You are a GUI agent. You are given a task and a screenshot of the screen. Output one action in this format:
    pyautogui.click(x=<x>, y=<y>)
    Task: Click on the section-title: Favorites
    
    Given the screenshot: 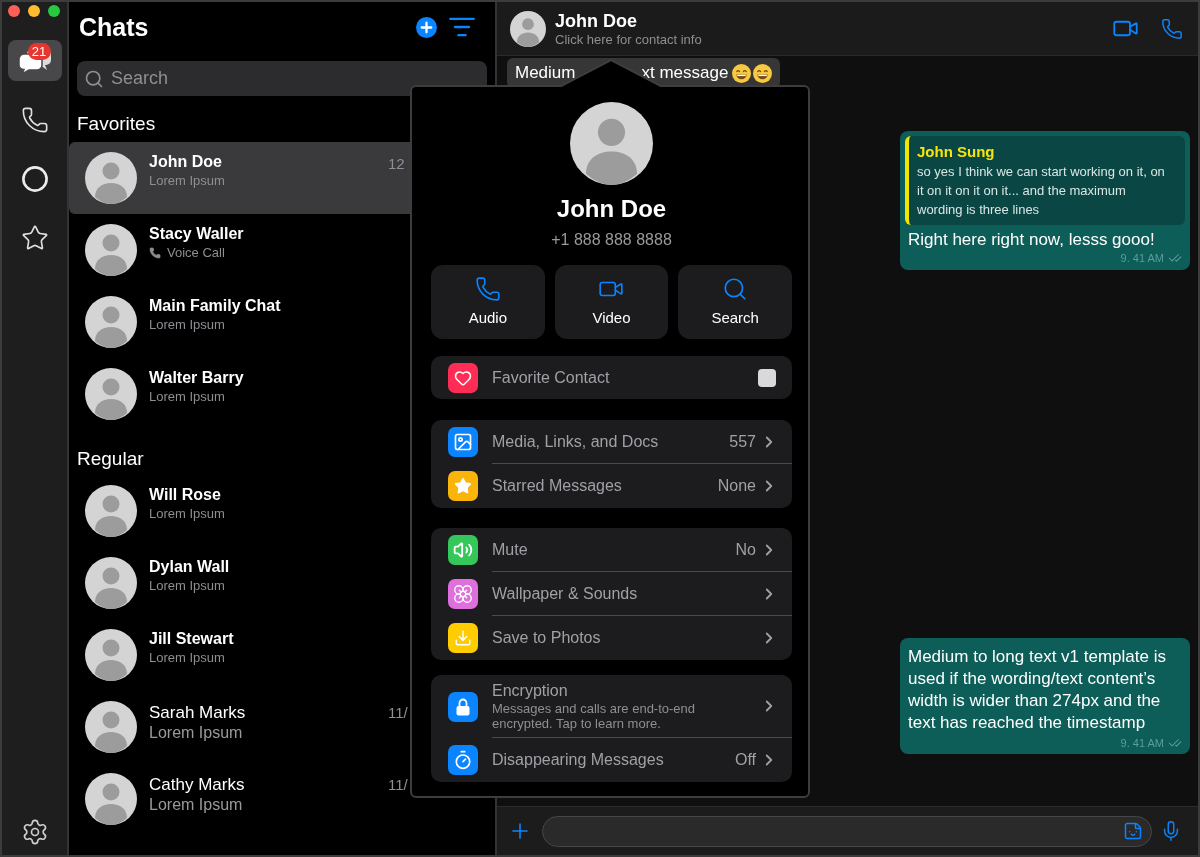 What is the action you would take?
    pyautogui.click(x=117, y=124)
    